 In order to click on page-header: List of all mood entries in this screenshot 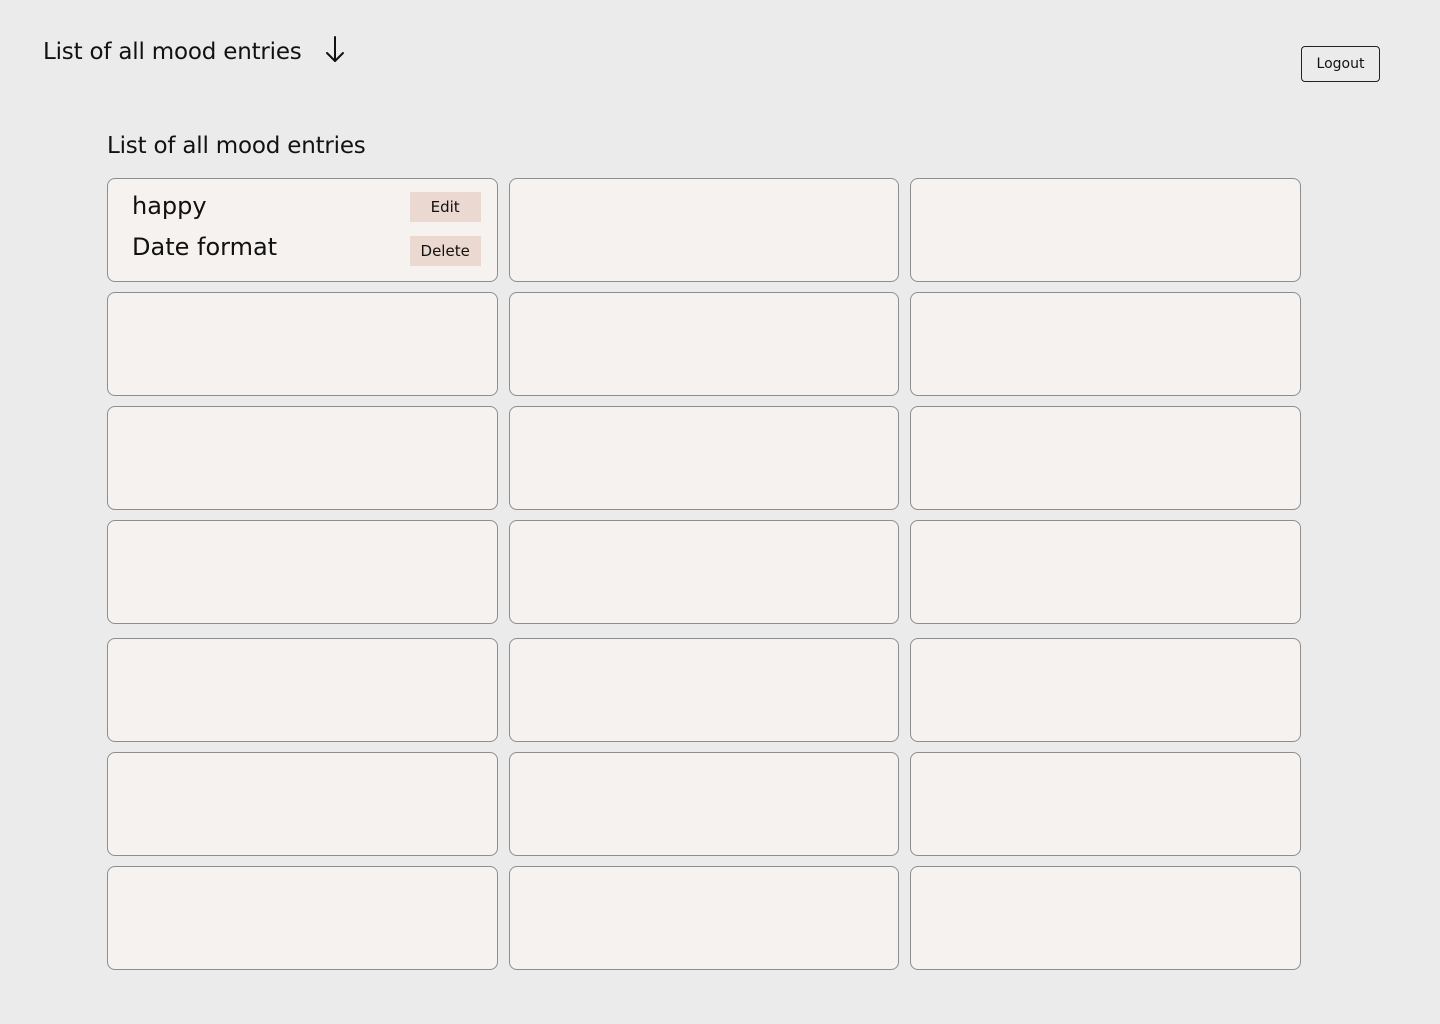, I will do `click(194, 51)`.